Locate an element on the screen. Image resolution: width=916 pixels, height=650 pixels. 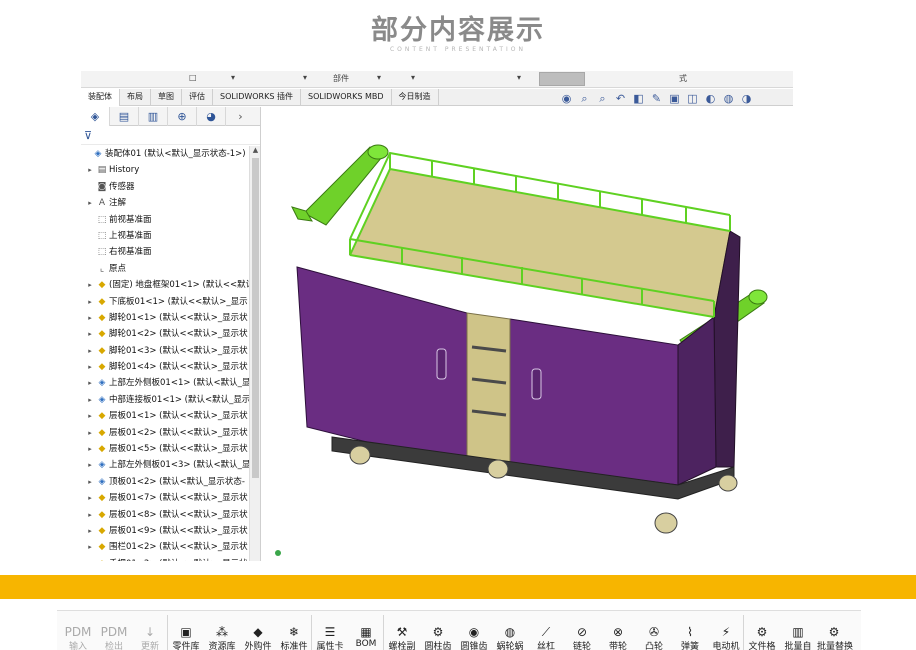
scroll-thumb is located at coordinates (255, 318).